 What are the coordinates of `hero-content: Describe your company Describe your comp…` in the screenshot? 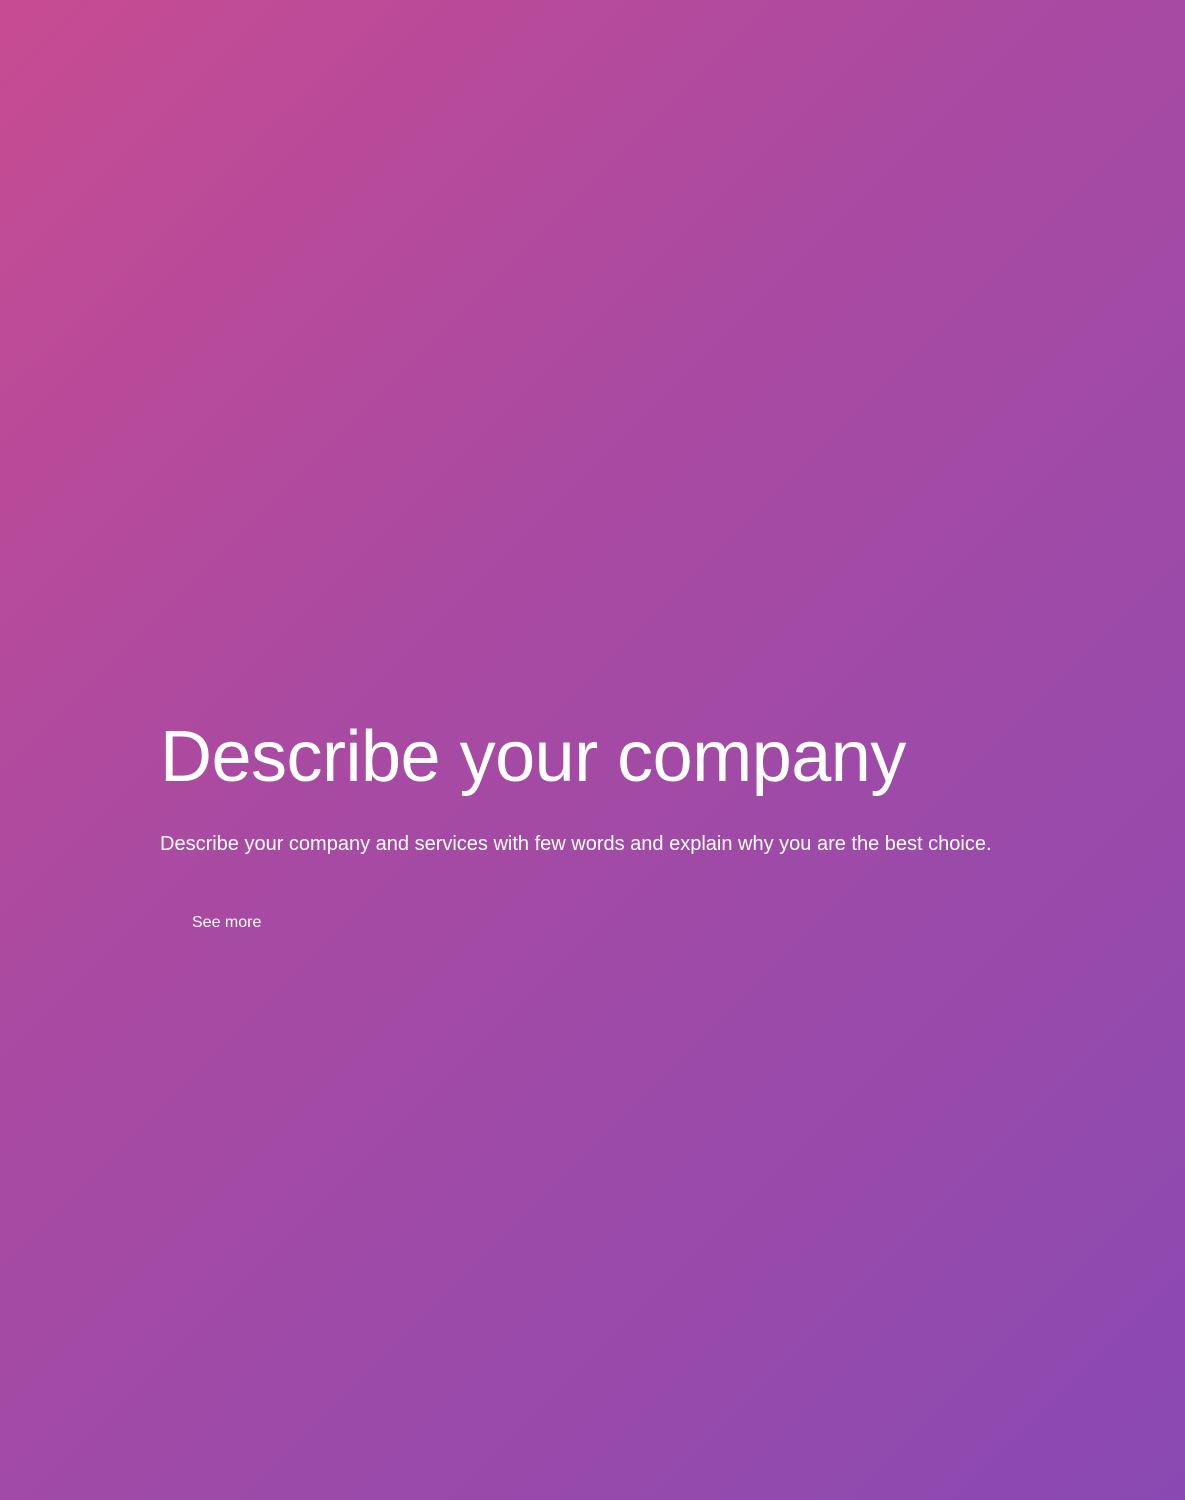 It's located at (610, 831).